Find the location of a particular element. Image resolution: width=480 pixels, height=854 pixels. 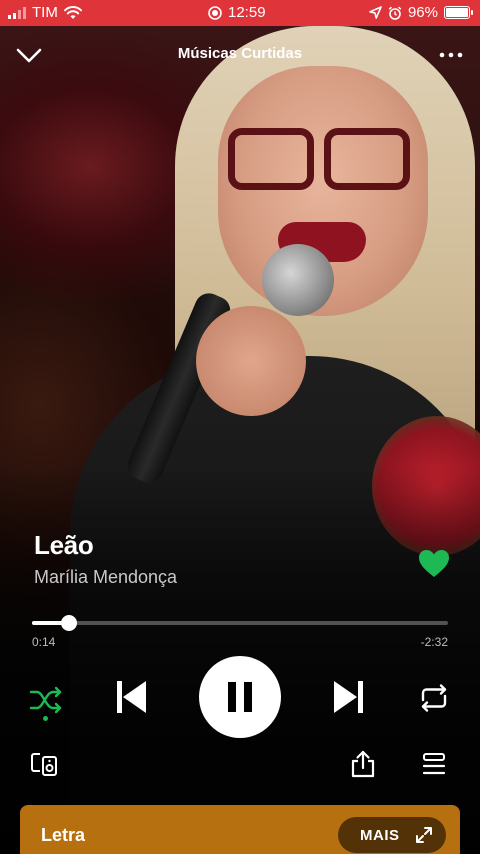

shuffle-icon is located at coordinates (45, 700).